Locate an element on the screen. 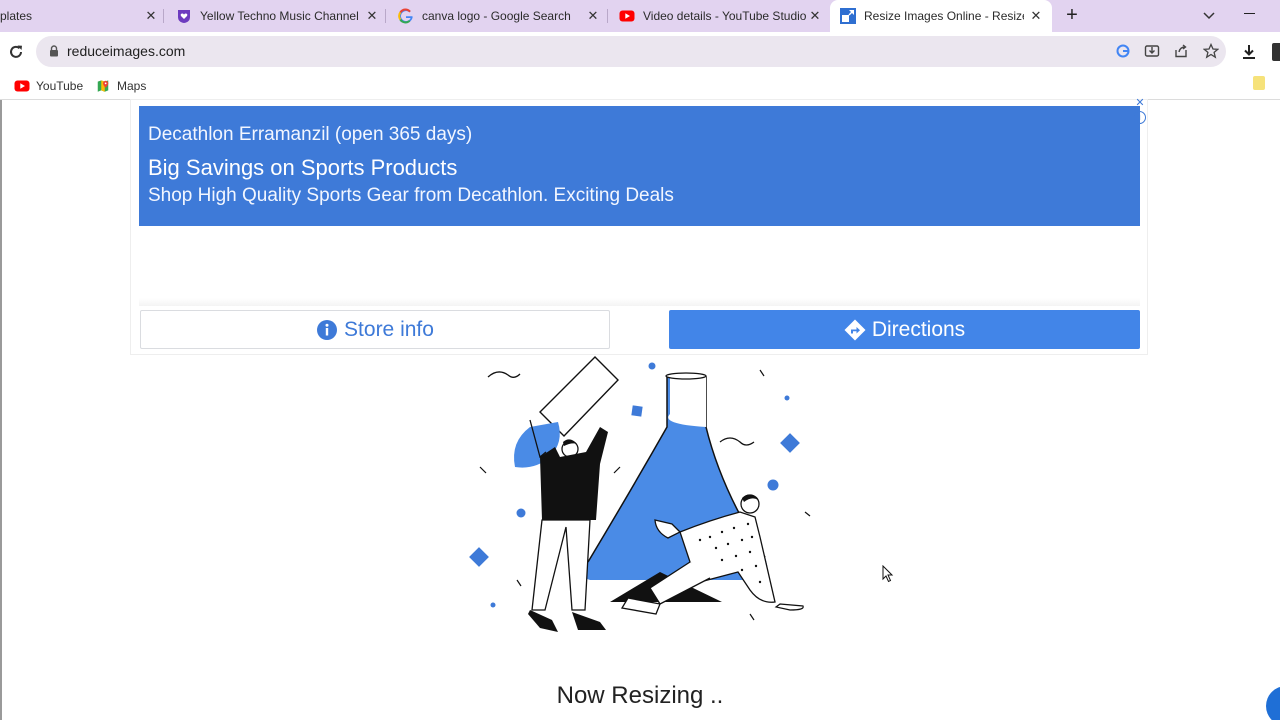  google-lens-icon is located at coordinates (1123, 51).